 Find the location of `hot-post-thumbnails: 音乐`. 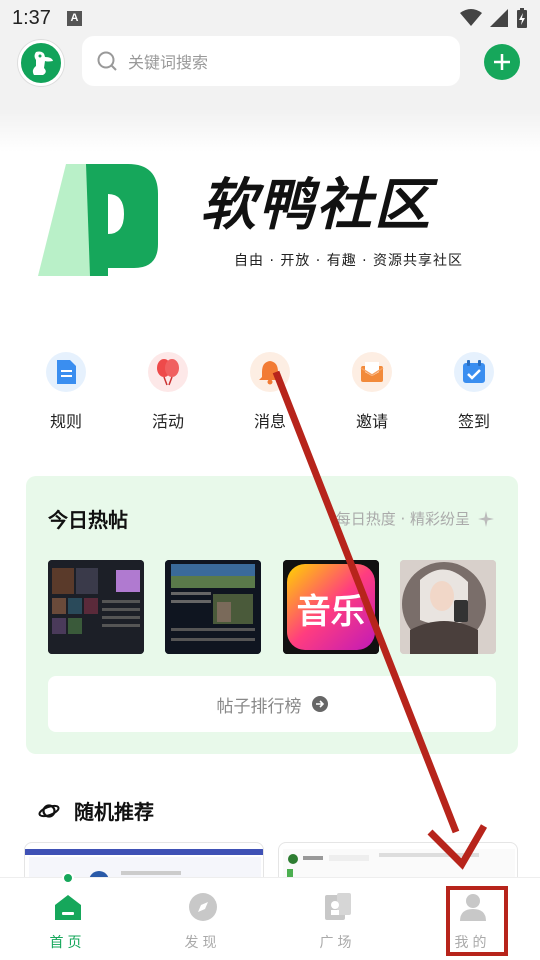

hot-post-thumbnails: 音乐 is located at coordinates (272, 607).